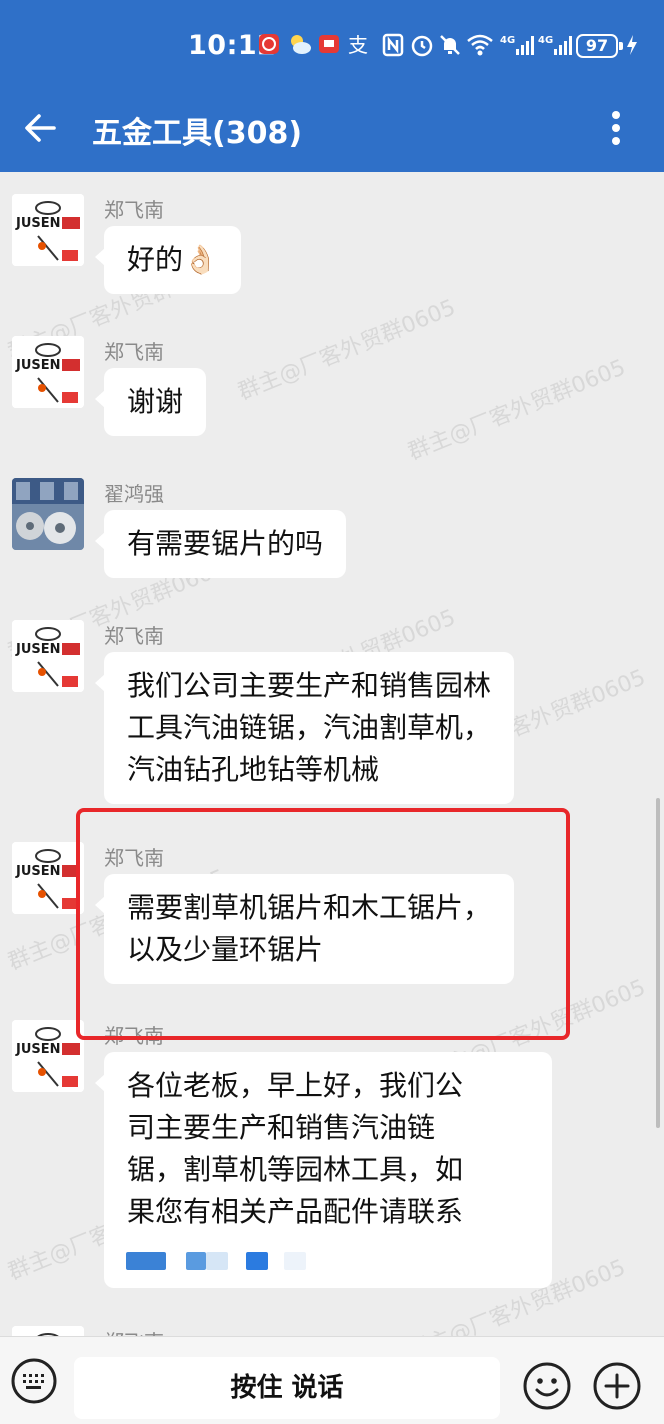 This screenshot has width=664, height=1424. I want to click on more-options-button, so click(616, 128).